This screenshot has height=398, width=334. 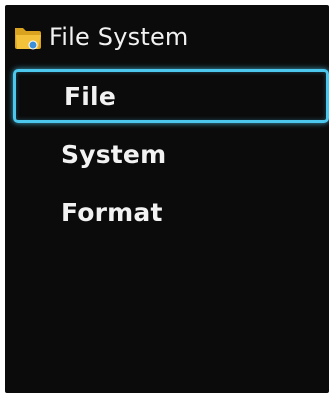 I want to click on menu-item-label: File, so click(x=90, y=96).